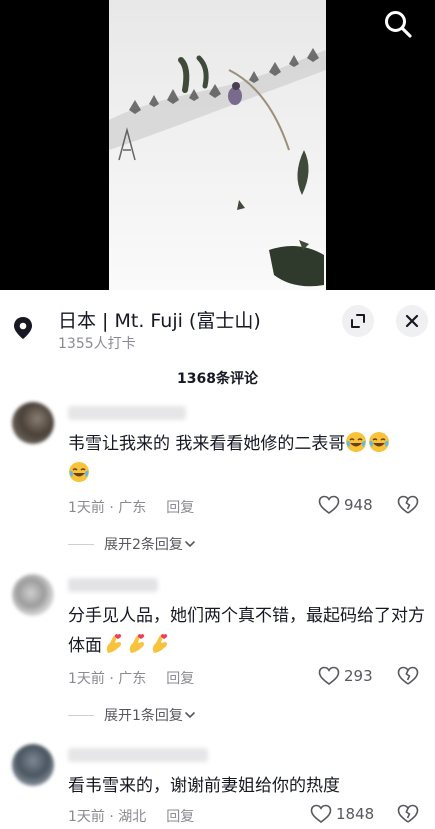  Describe the element at coordinates (159, 319) in the screenshot. I see `location-title: 日本 | Mt. Fuji (富士山)` at that location.